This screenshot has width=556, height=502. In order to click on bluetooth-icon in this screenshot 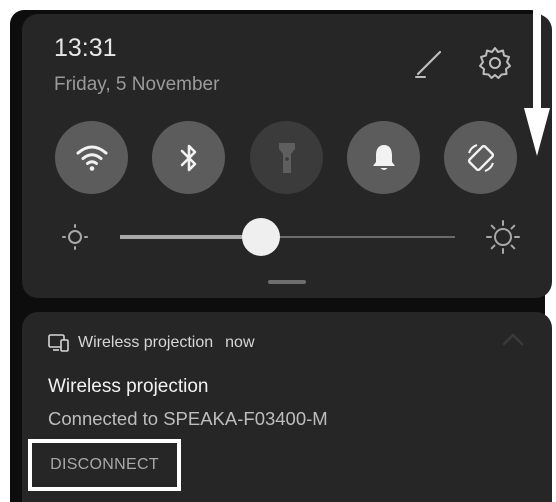, I will do `click(188, 157)`.